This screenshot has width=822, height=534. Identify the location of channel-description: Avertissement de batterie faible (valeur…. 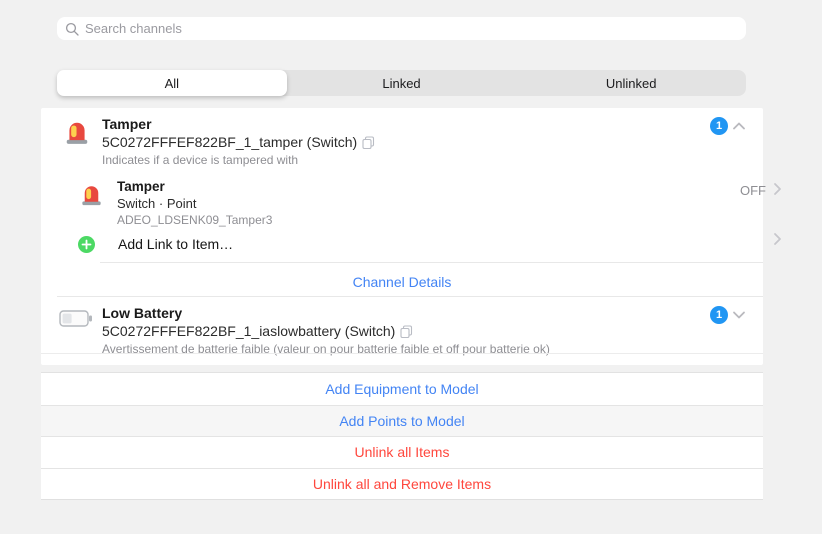
(326, 349).